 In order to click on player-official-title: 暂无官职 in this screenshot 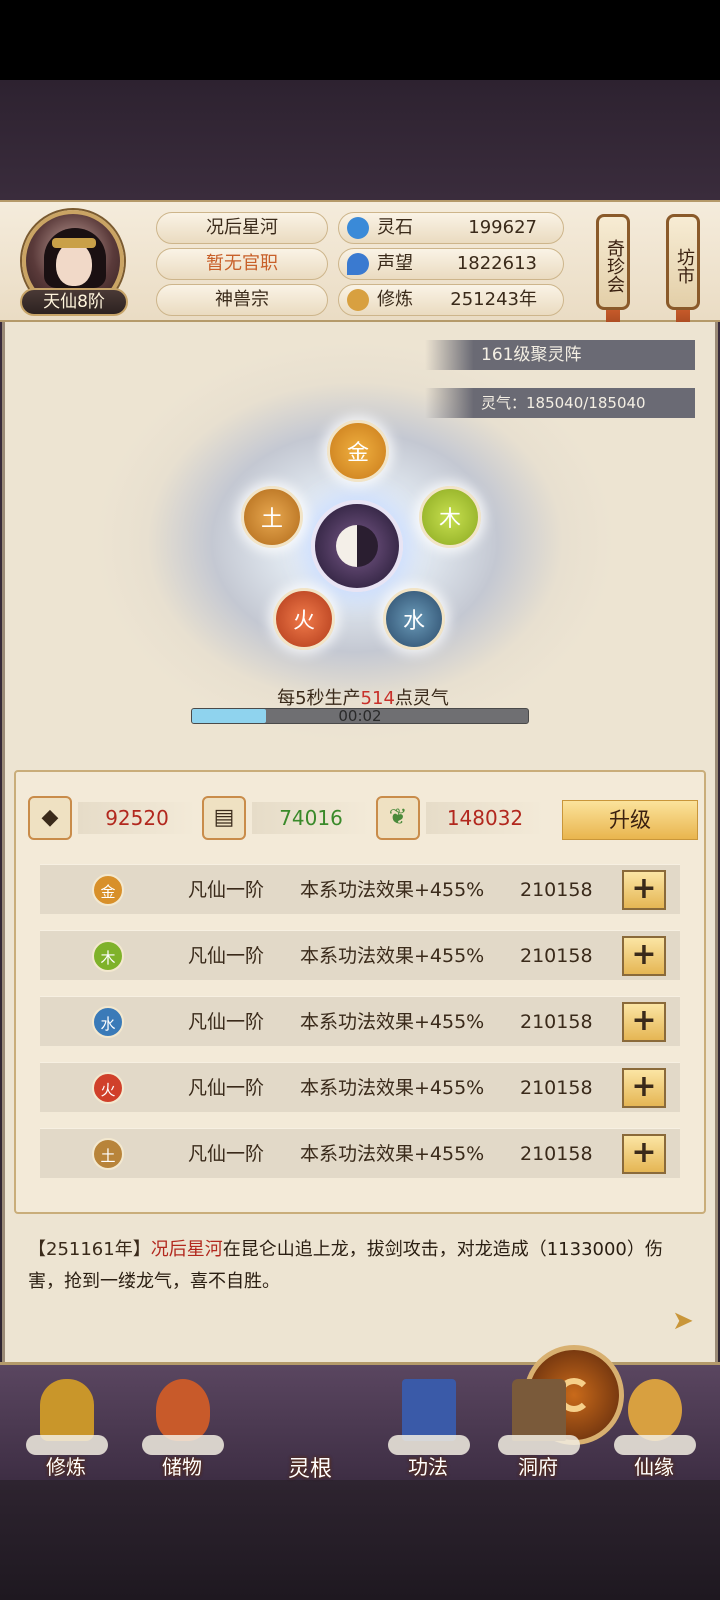, I will do `click(242, 264)`.